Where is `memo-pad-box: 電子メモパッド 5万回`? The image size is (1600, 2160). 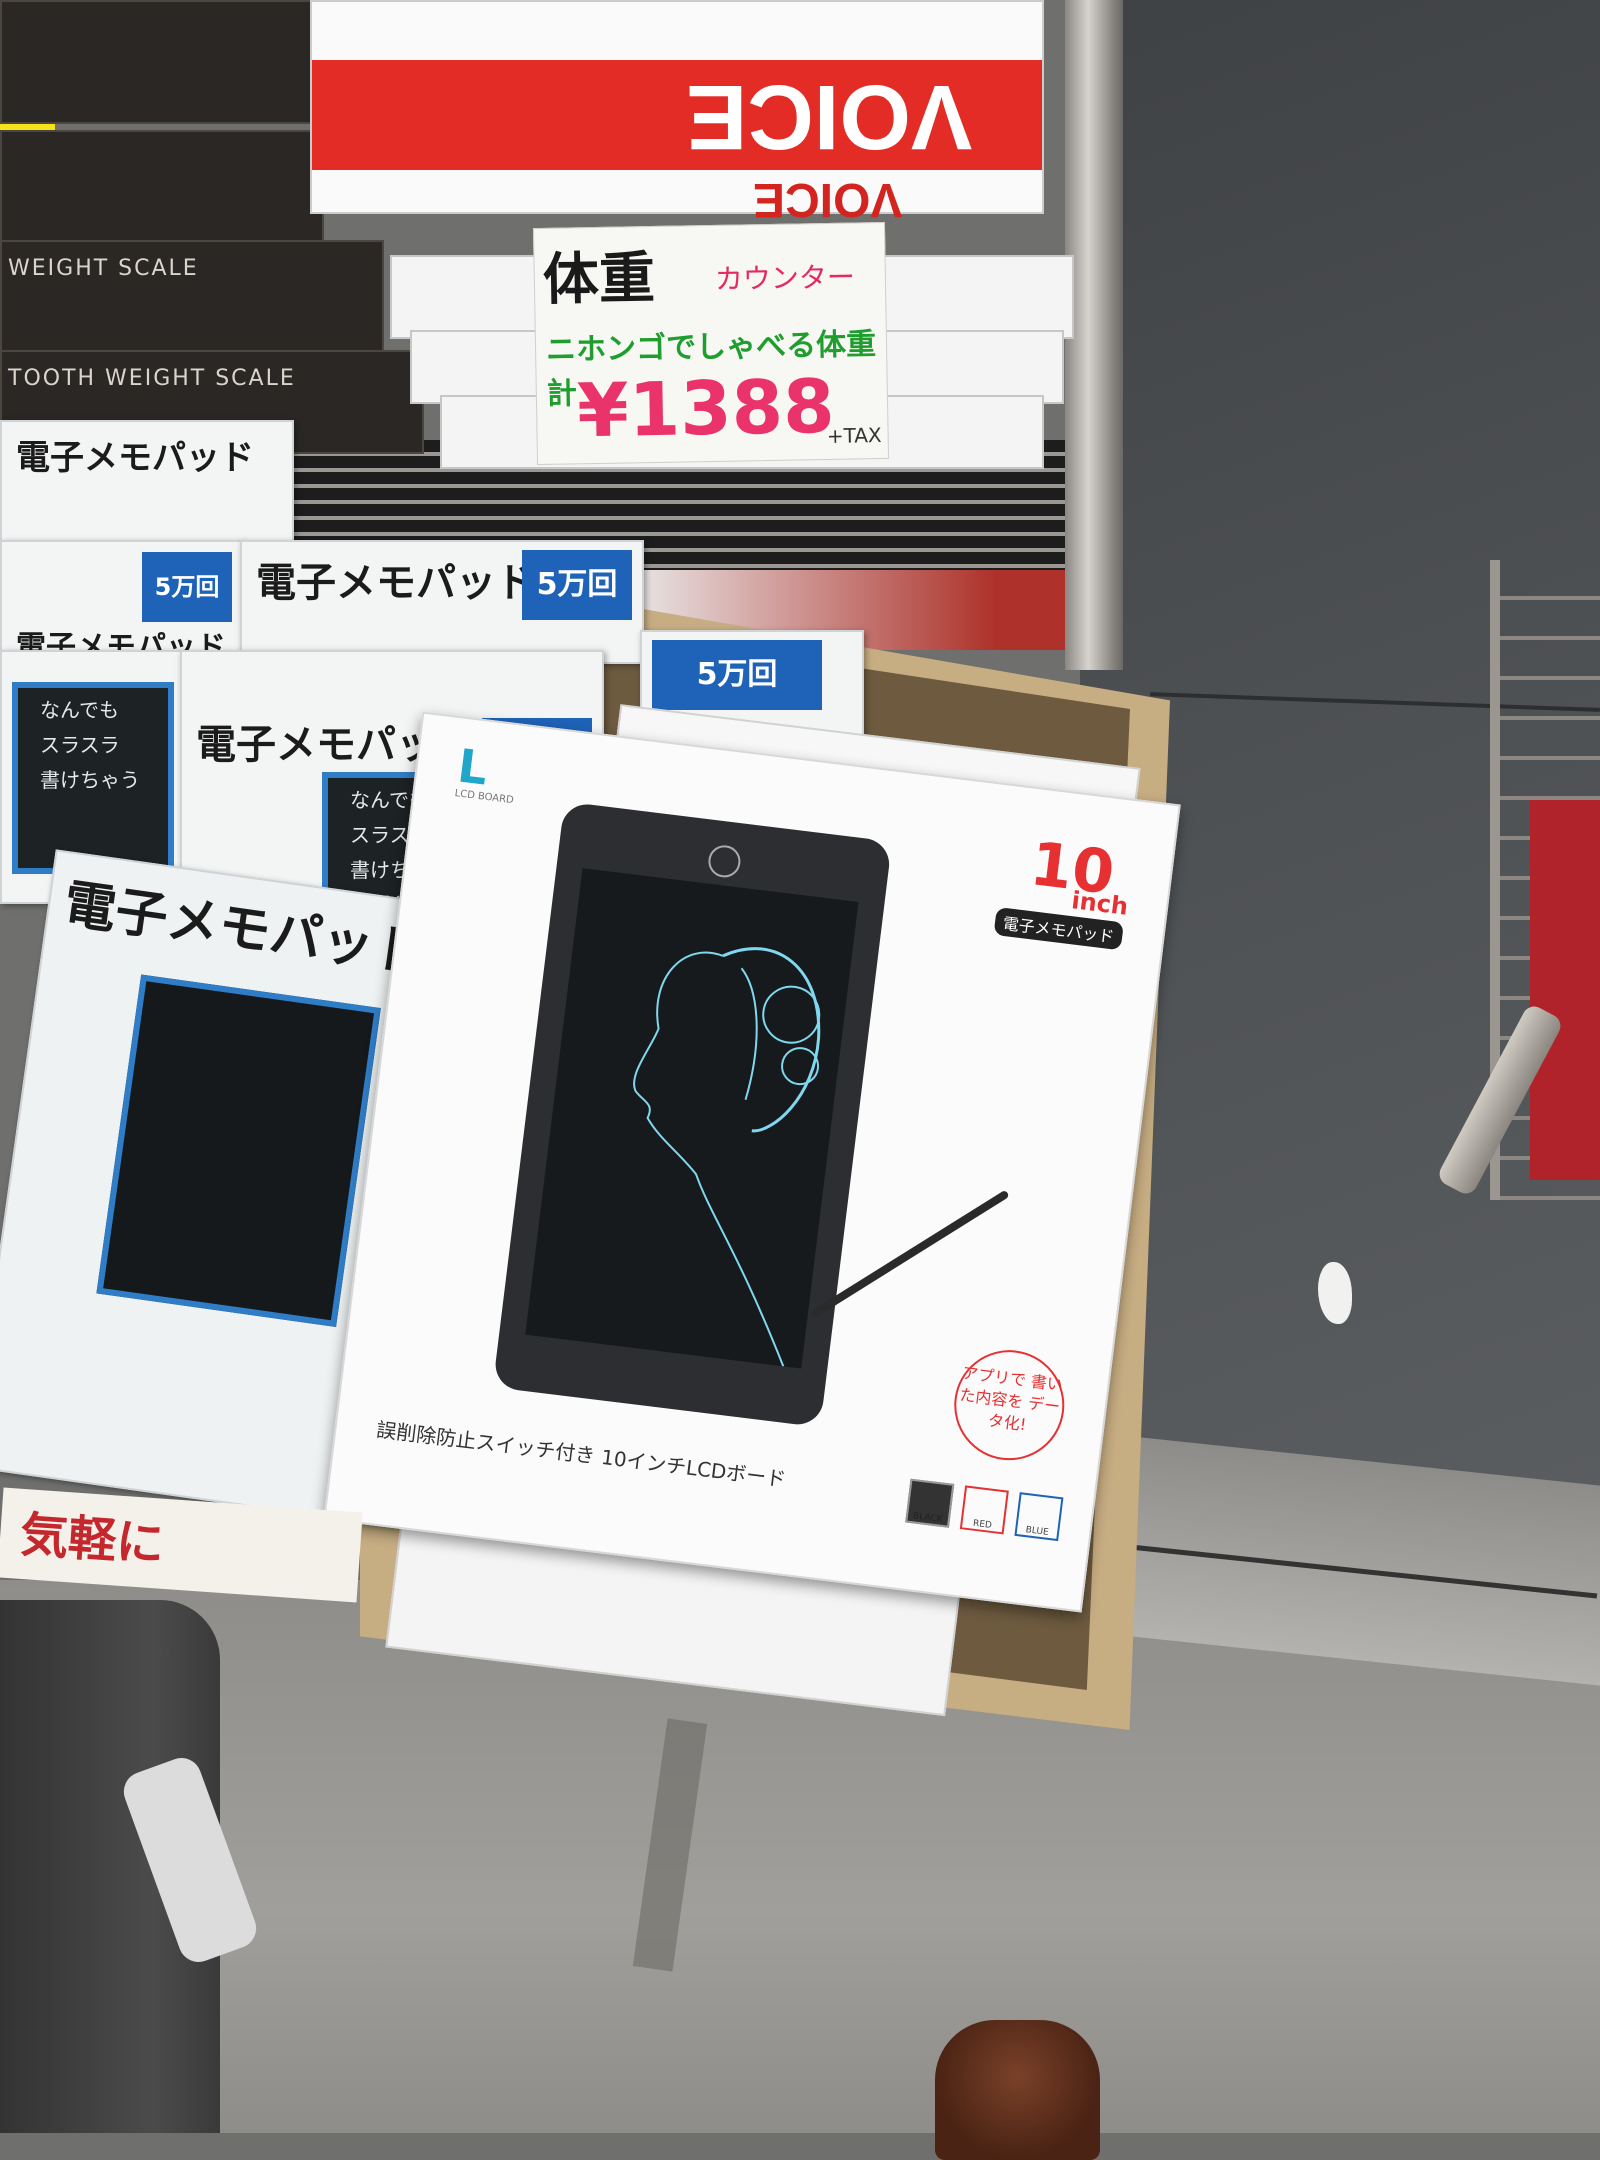 memo-pad-box: 電子メモパッド 5万回 is located at coordinates (442, 602).